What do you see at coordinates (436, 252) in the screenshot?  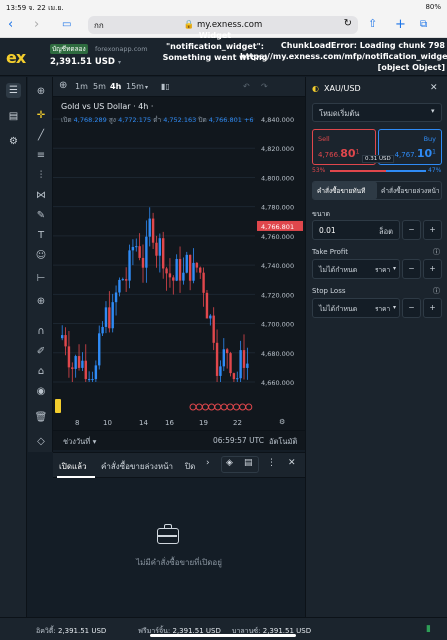 I see `tp-info-icon: ⓘ` at bounding box center [436, 252].